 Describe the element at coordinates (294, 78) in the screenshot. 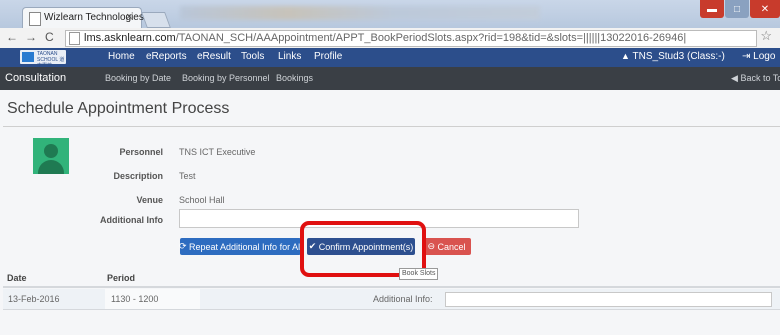

I see `subnav-bookings: Bookings` at that location.